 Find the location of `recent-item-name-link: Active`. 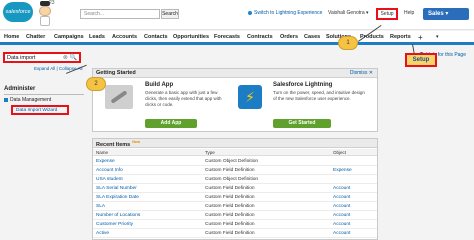

recent-item-name-link: Active is located at coordinates (102, 233).